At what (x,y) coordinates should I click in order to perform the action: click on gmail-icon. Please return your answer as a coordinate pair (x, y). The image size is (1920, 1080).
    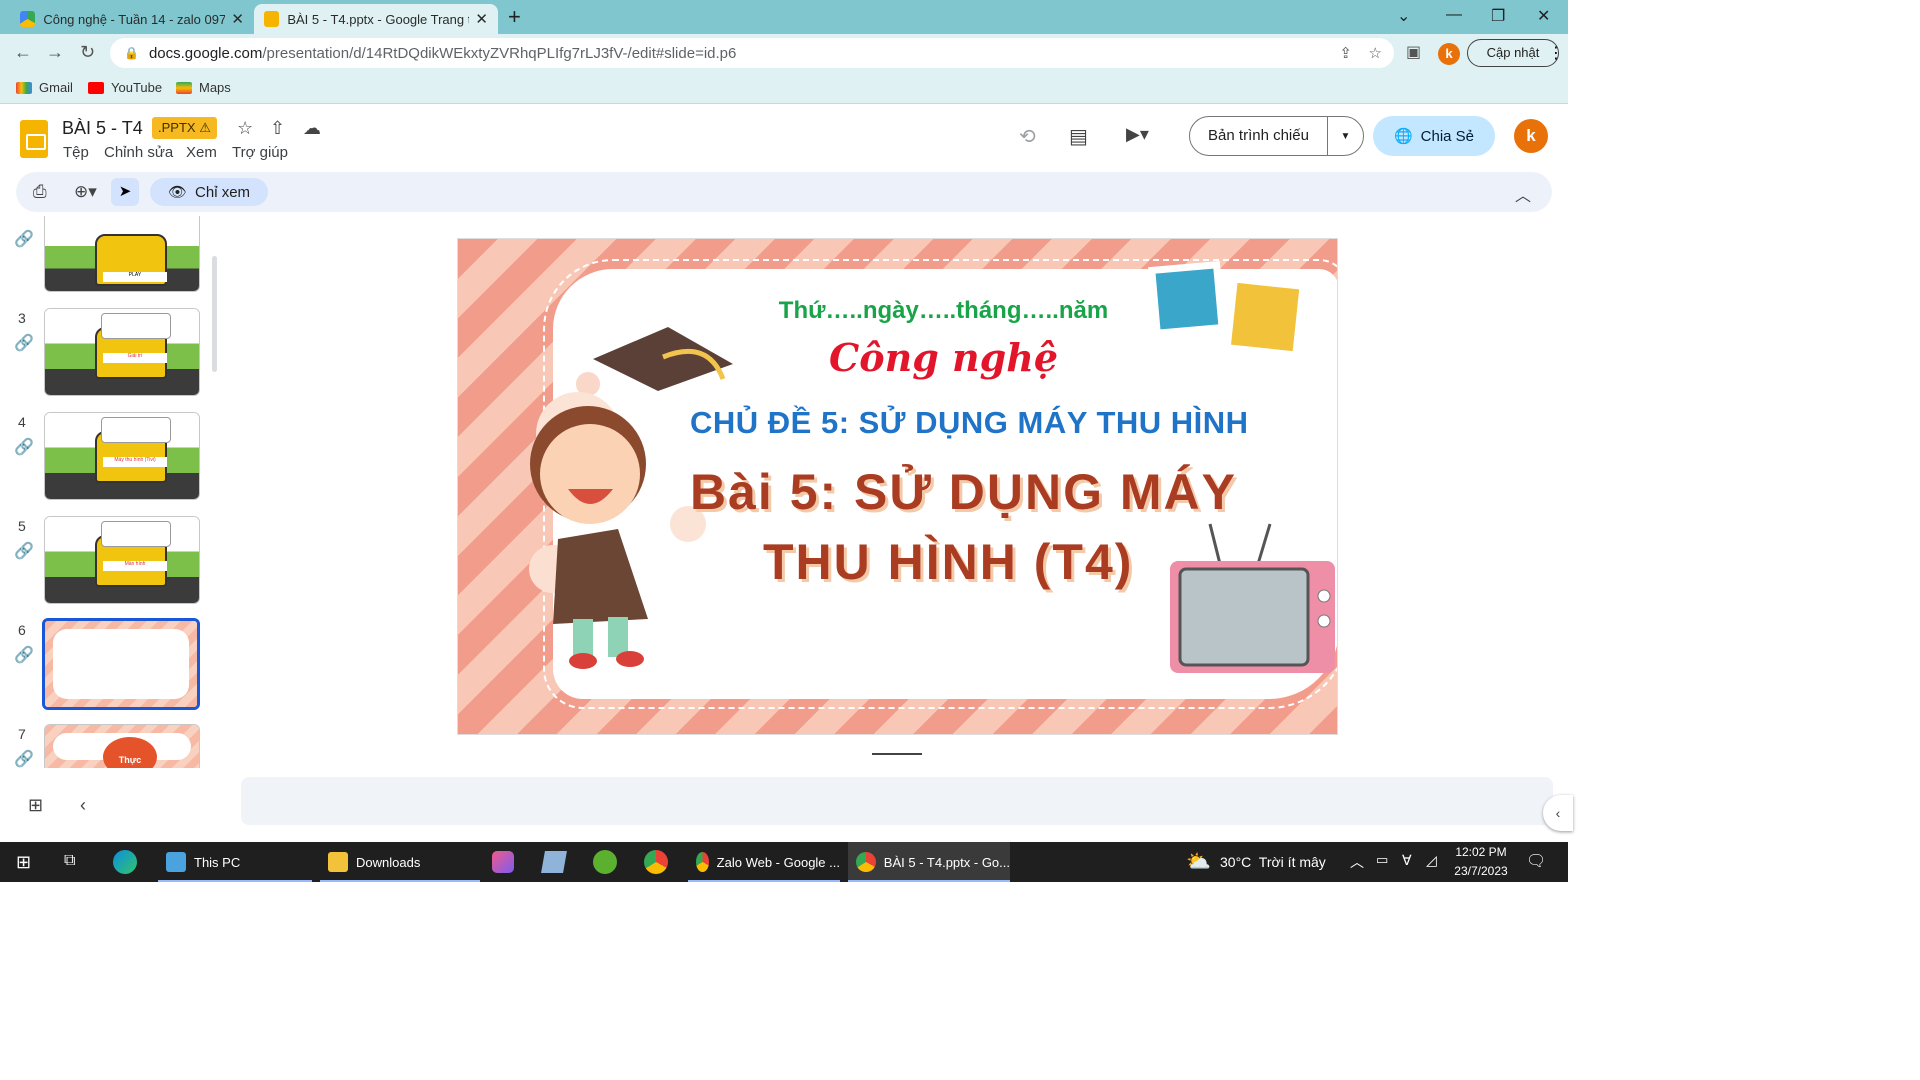
    Looking at the image, I should click on (24, 87).